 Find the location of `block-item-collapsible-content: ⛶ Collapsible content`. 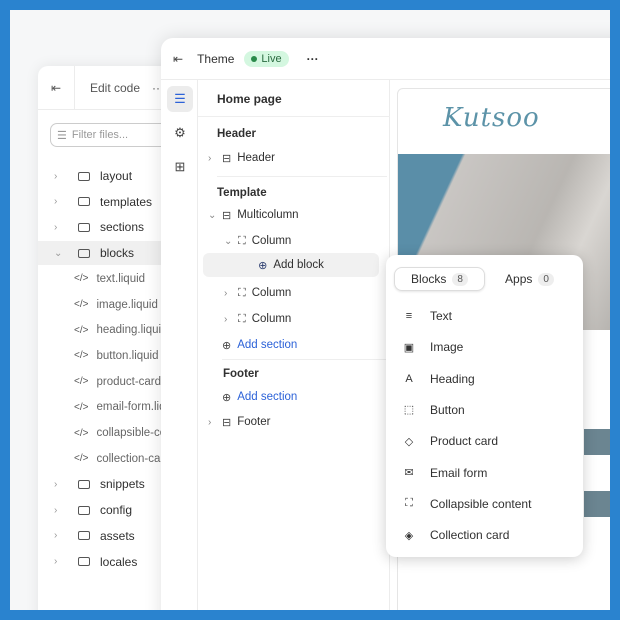

block-item-collapsible-content: ⛶ Collapsible content is located at coordinates (484, 504).